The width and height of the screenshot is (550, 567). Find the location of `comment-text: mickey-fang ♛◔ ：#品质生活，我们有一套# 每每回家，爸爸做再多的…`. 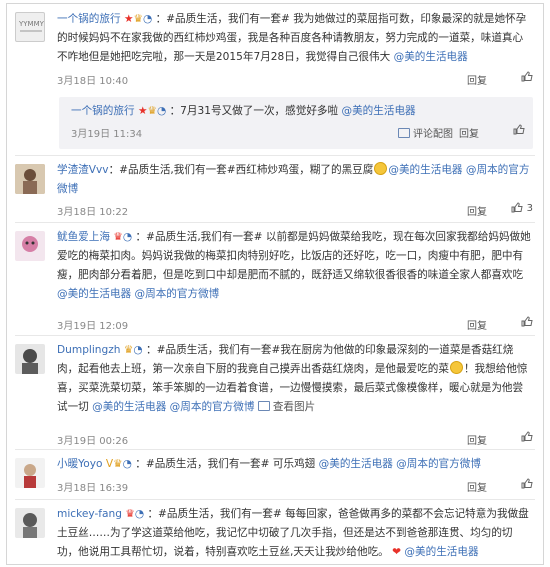

comment-text: mickey-fang ♛◔ ：#品质生活，我们有一套# 每每回家，爸爸做再多的… is located at coordinates (295, 533).